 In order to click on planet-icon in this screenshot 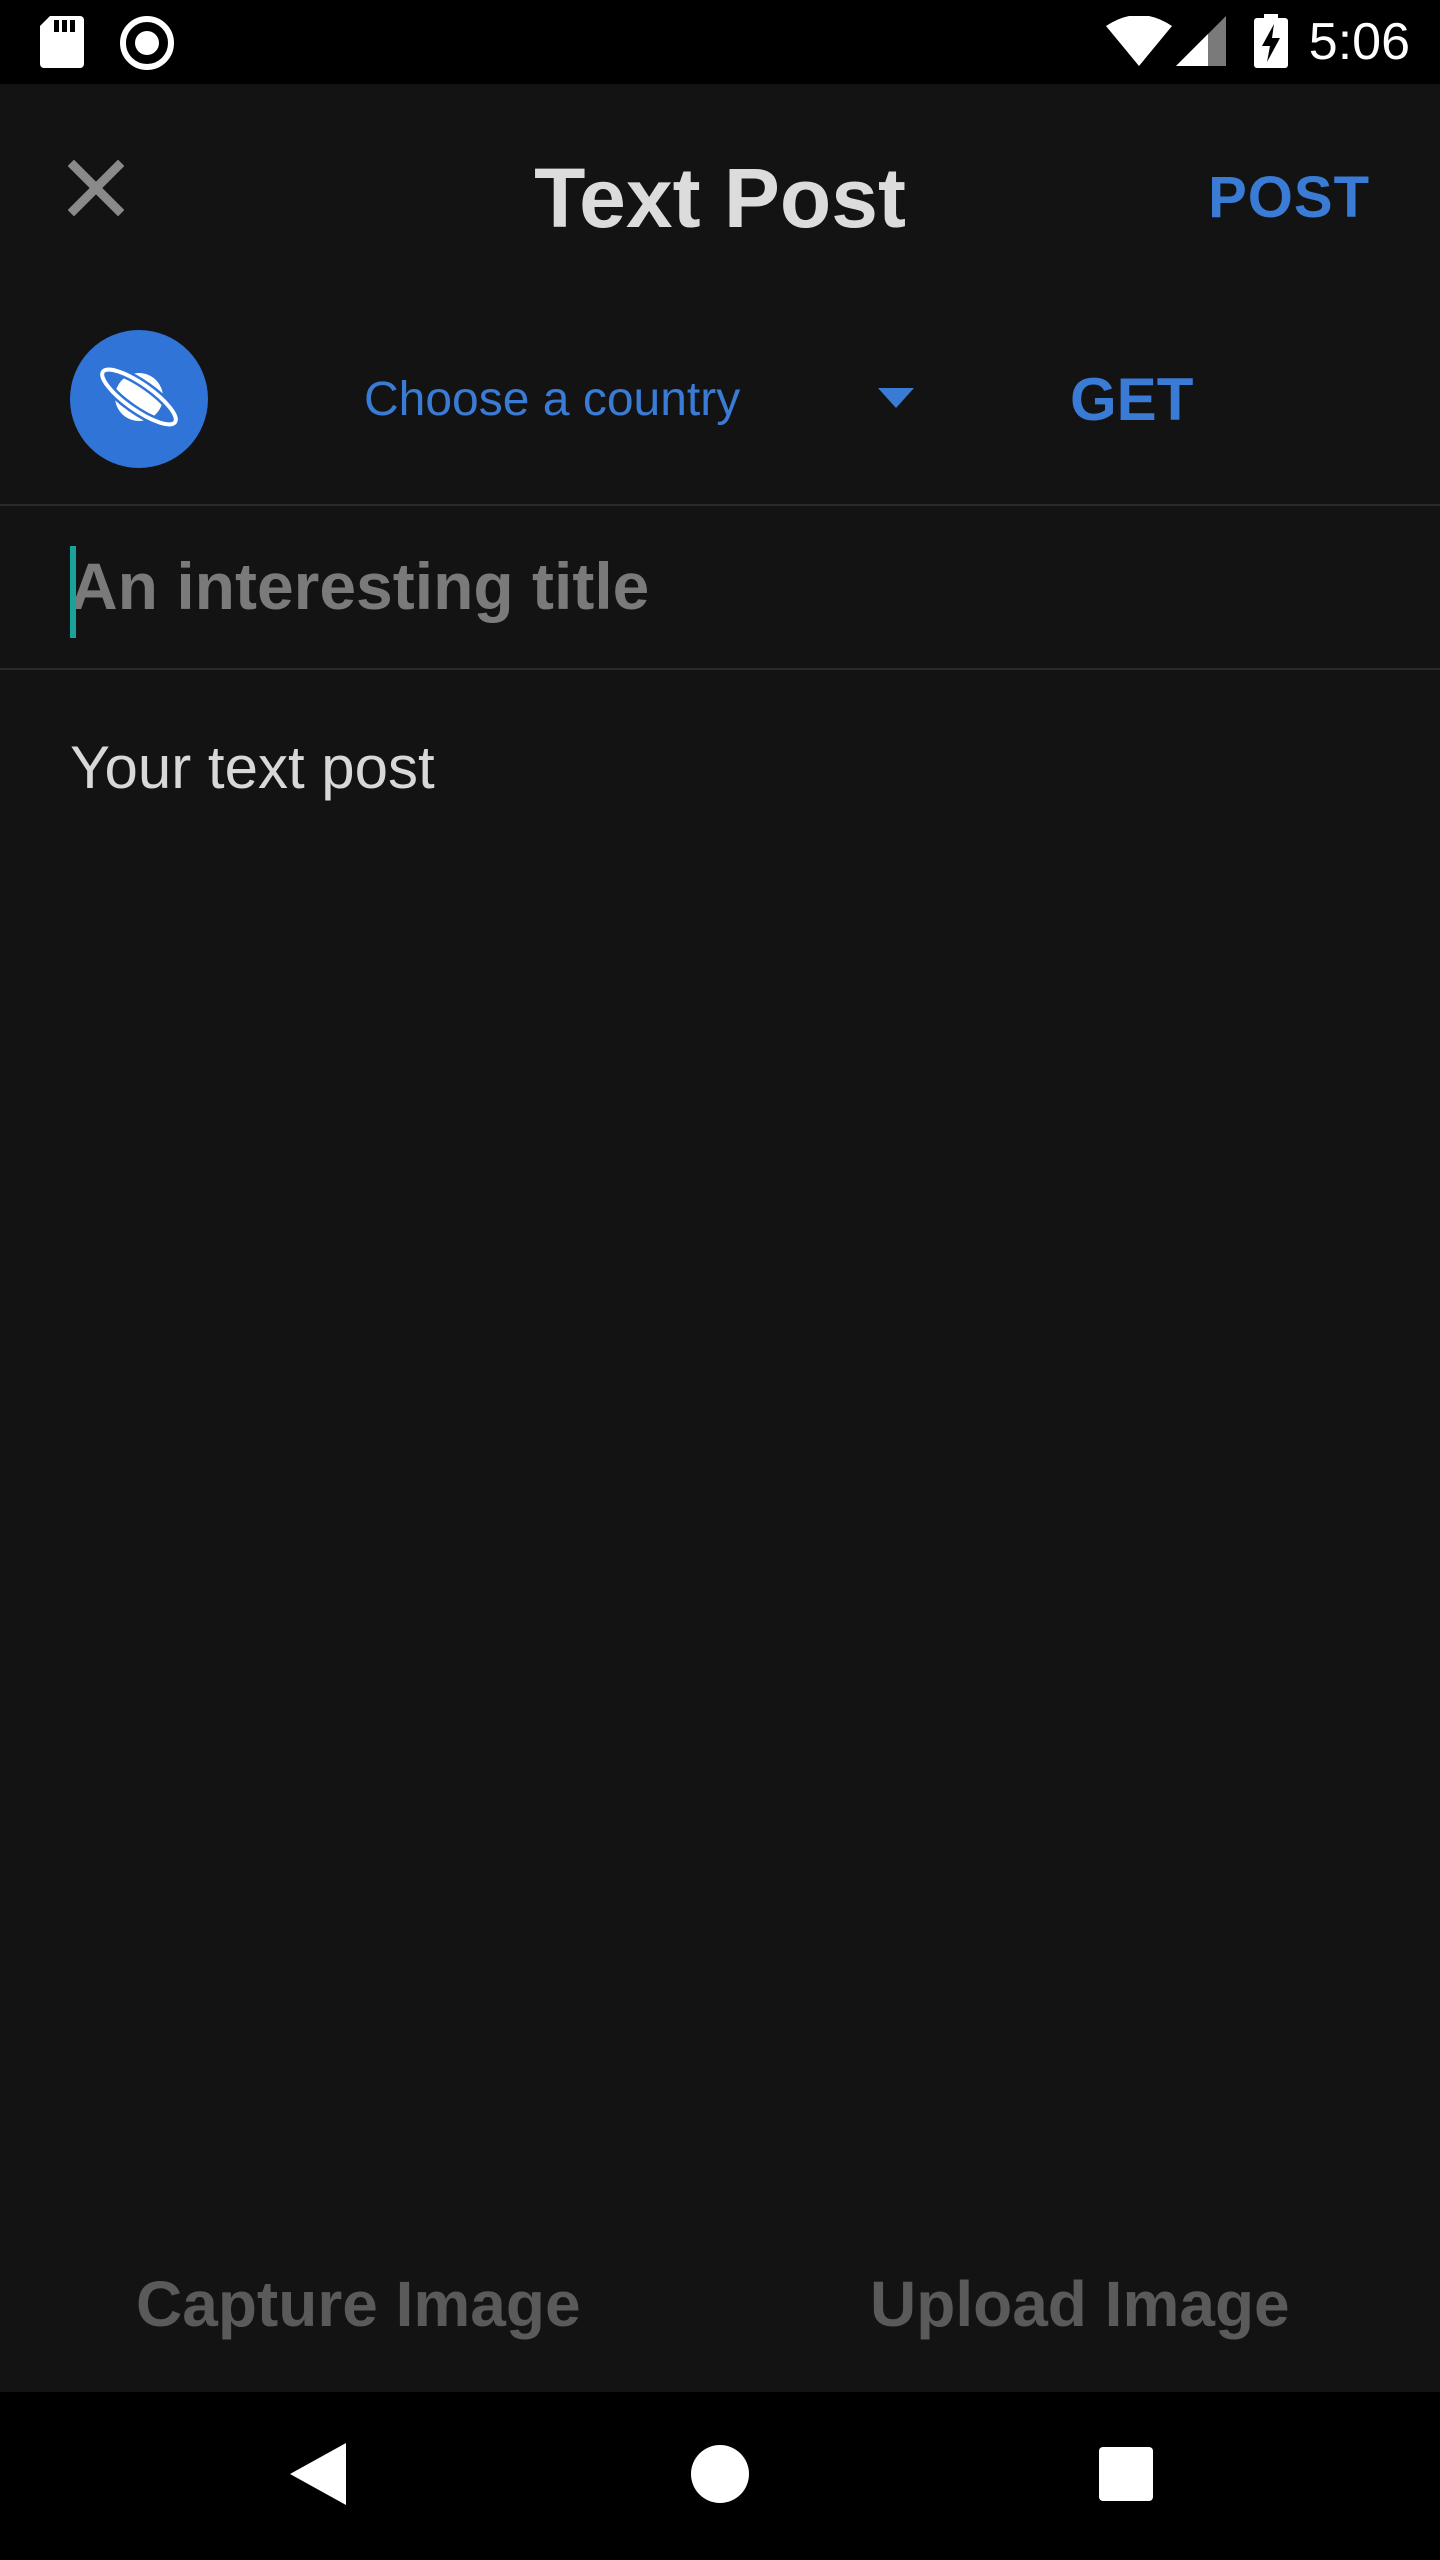, I will do `click(139, 399)`.